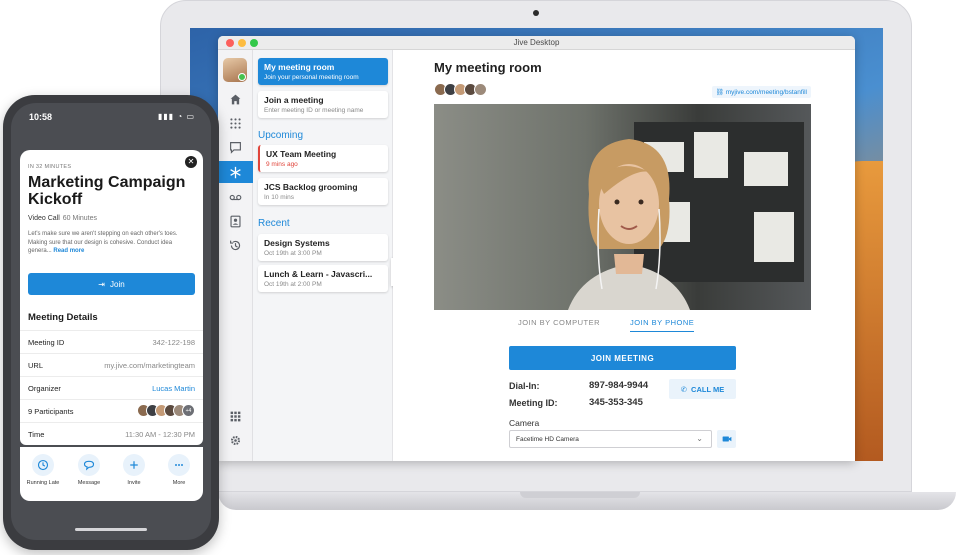 This screenshot has width=960, height=555. What do you see at coordinates (188, 410) in the screenshot?
I see `more-participants-count: +4` at bounding box center [188, 410].